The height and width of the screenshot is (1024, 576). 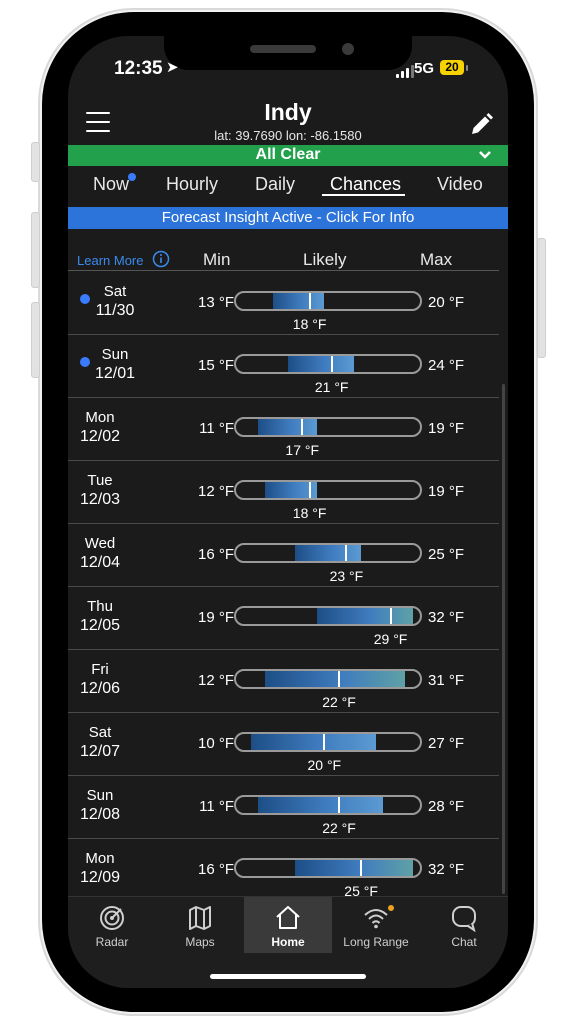 What do you see at coordinates (172, 67) in the screenshot?
I see `location-arrow-icon: ➤` at bounding box center [172, 67].